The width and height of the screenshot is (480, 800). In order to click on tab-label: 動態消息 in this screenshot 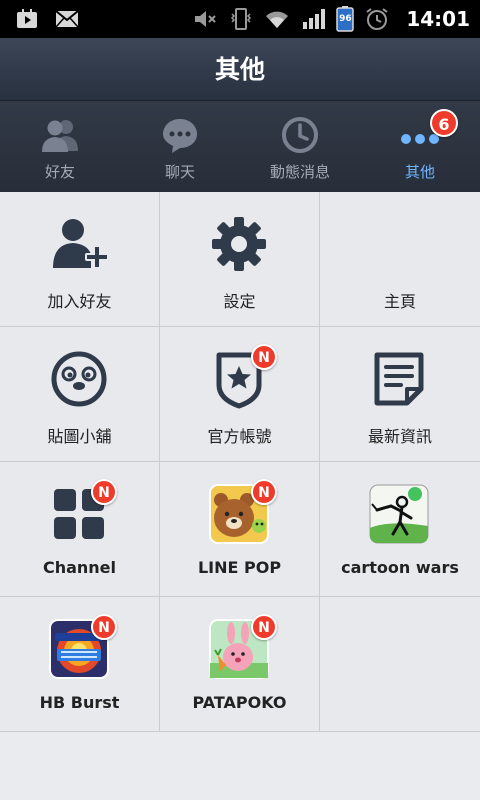, I will do `click(299, 172)`.